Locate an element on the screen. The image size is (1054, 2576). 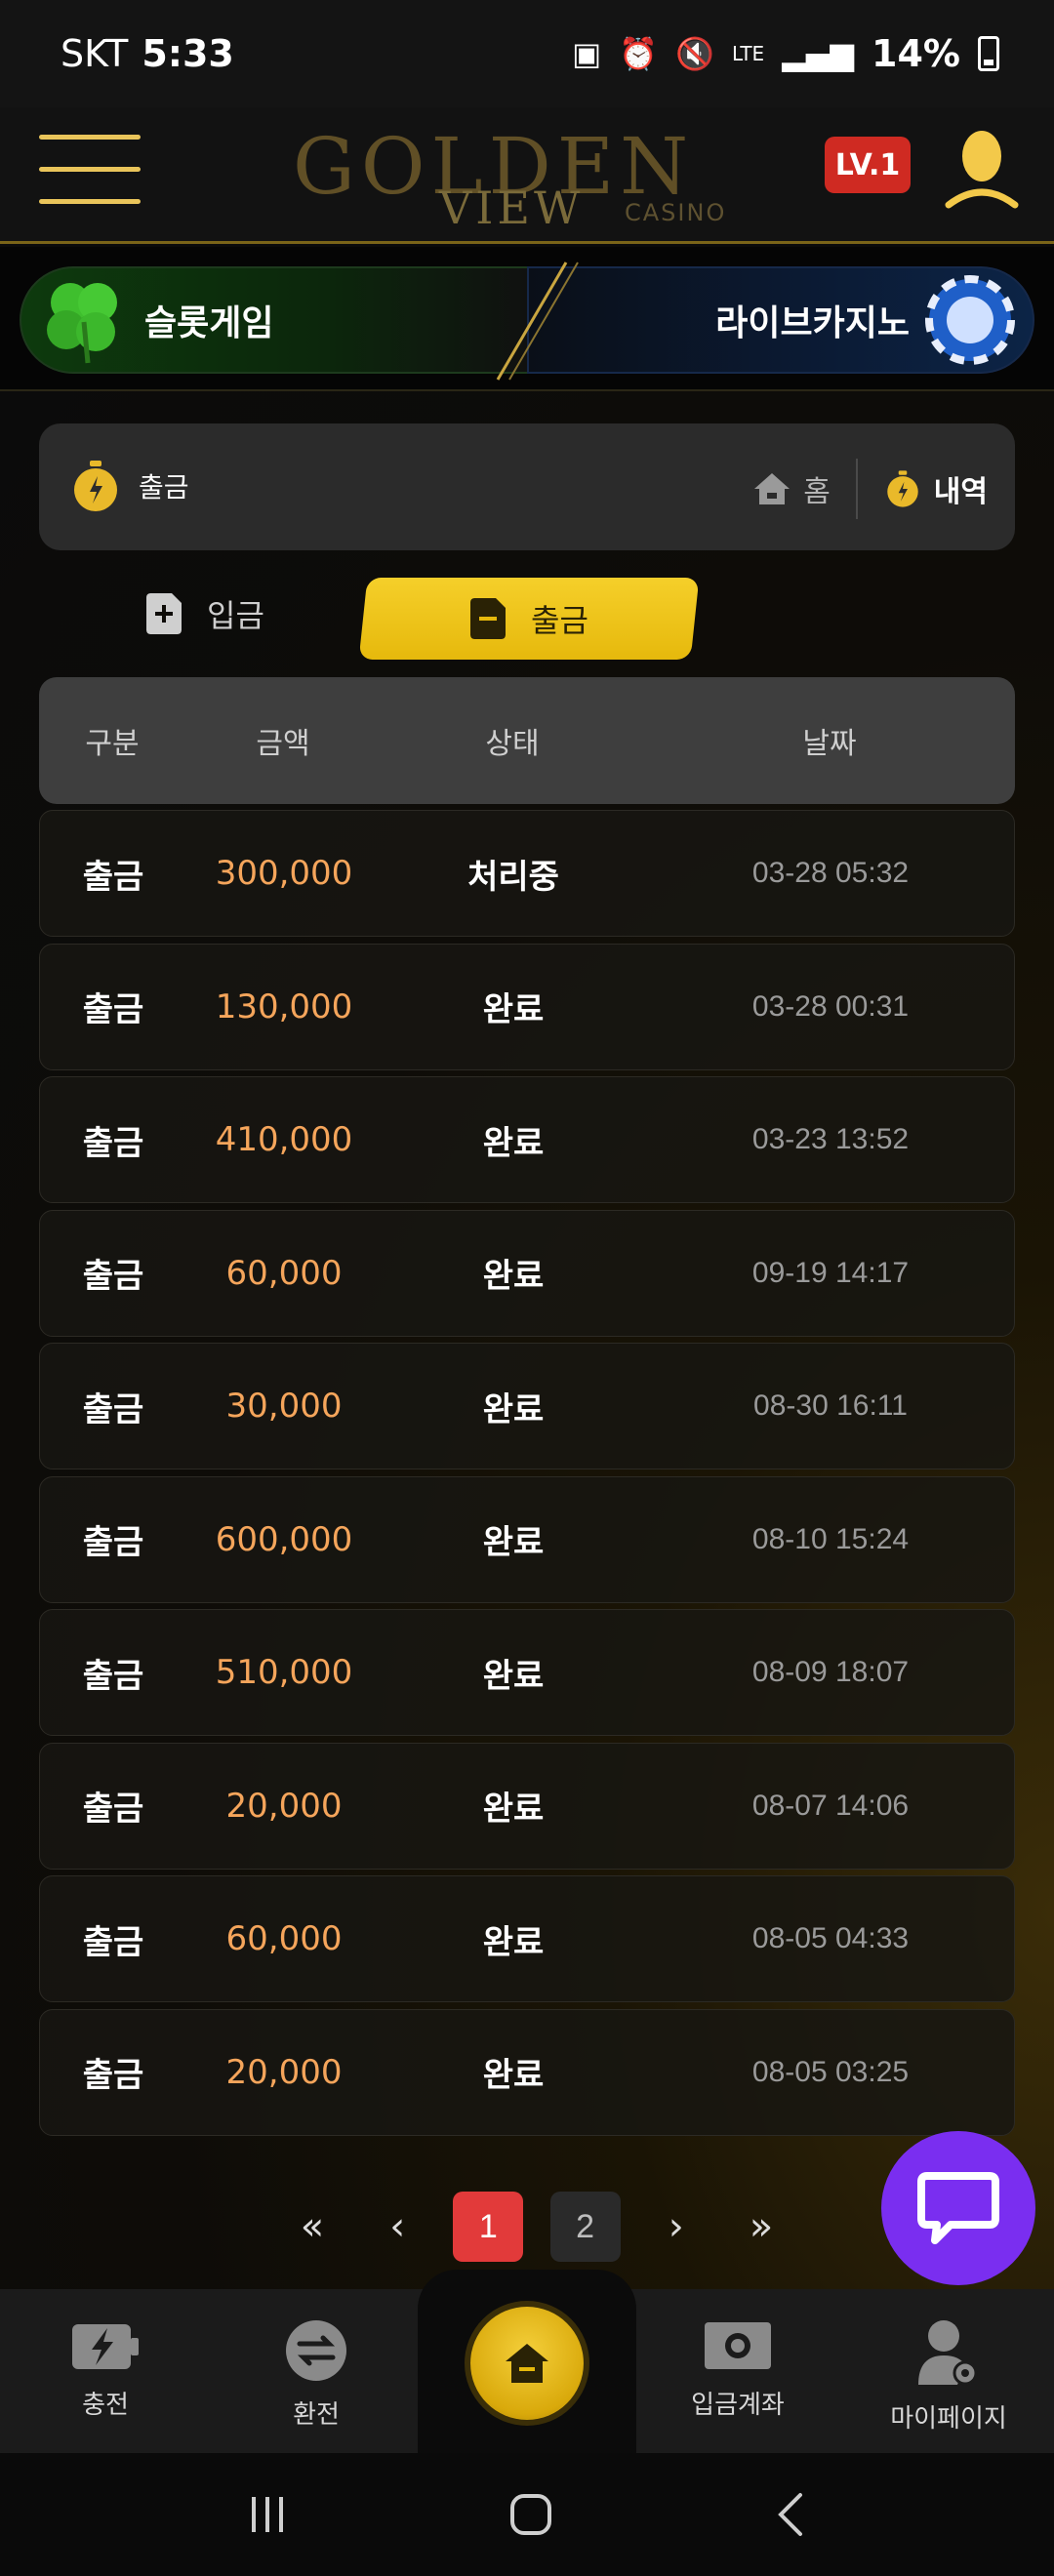
live-casino-button: 라이브카지노 is located at coordinates (780, 320).